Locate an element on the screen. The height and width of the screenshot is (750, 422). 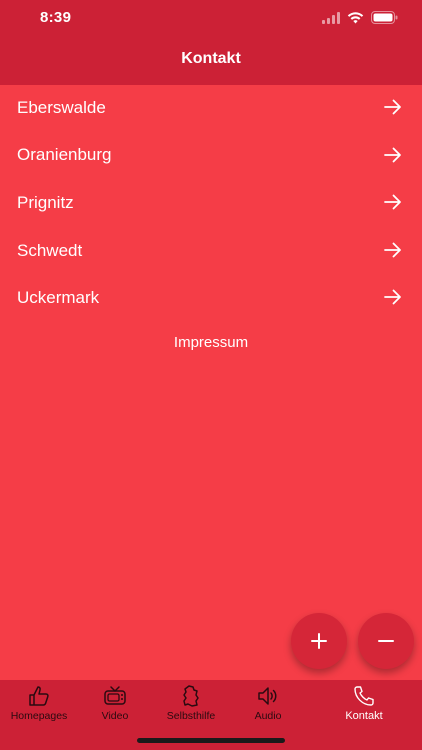
signal-icon is located at coordinates (331, 20).